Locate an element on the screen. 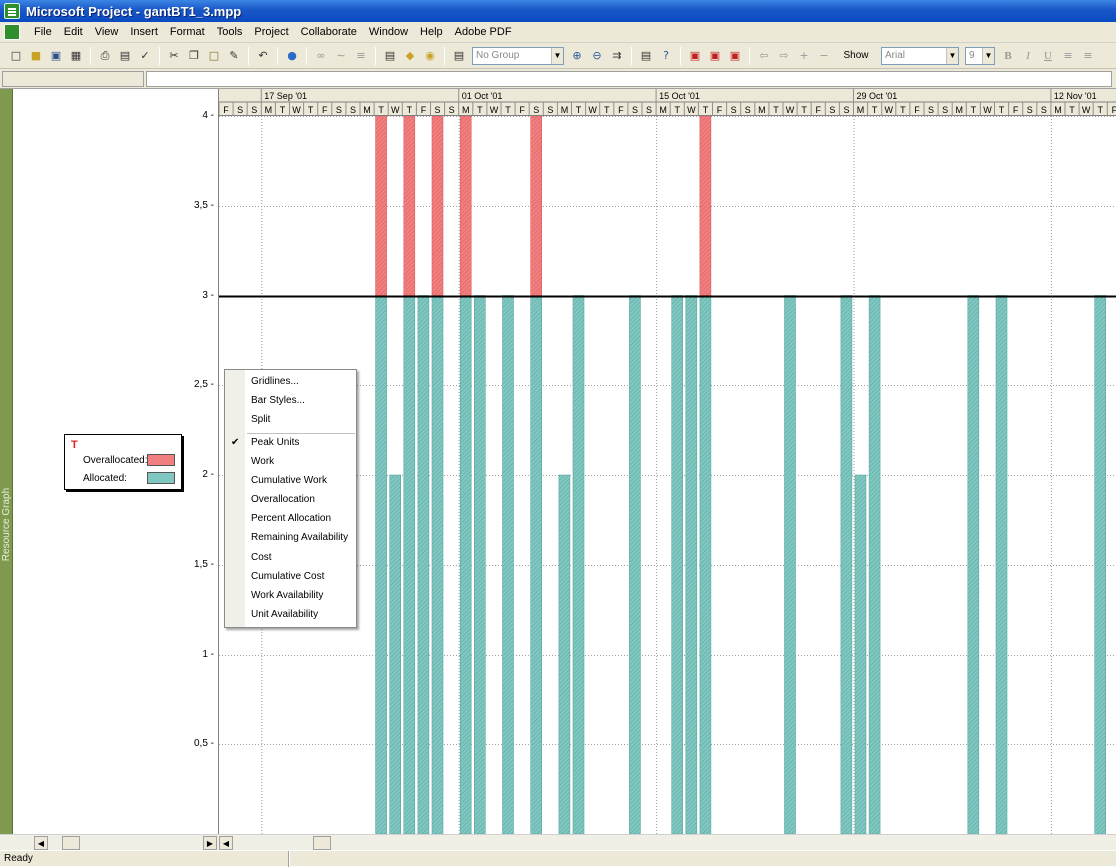  document-icon is located at coordinates (12, 32).